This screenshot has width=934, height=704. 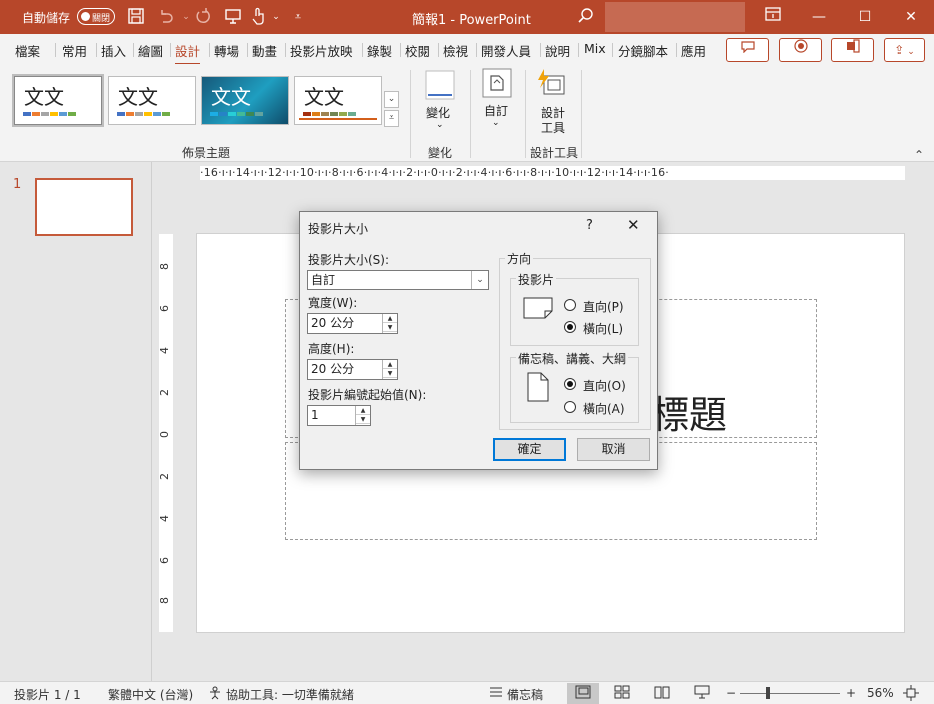 I want to click on customize-icon: ⩡, so click(x=298, y=17).